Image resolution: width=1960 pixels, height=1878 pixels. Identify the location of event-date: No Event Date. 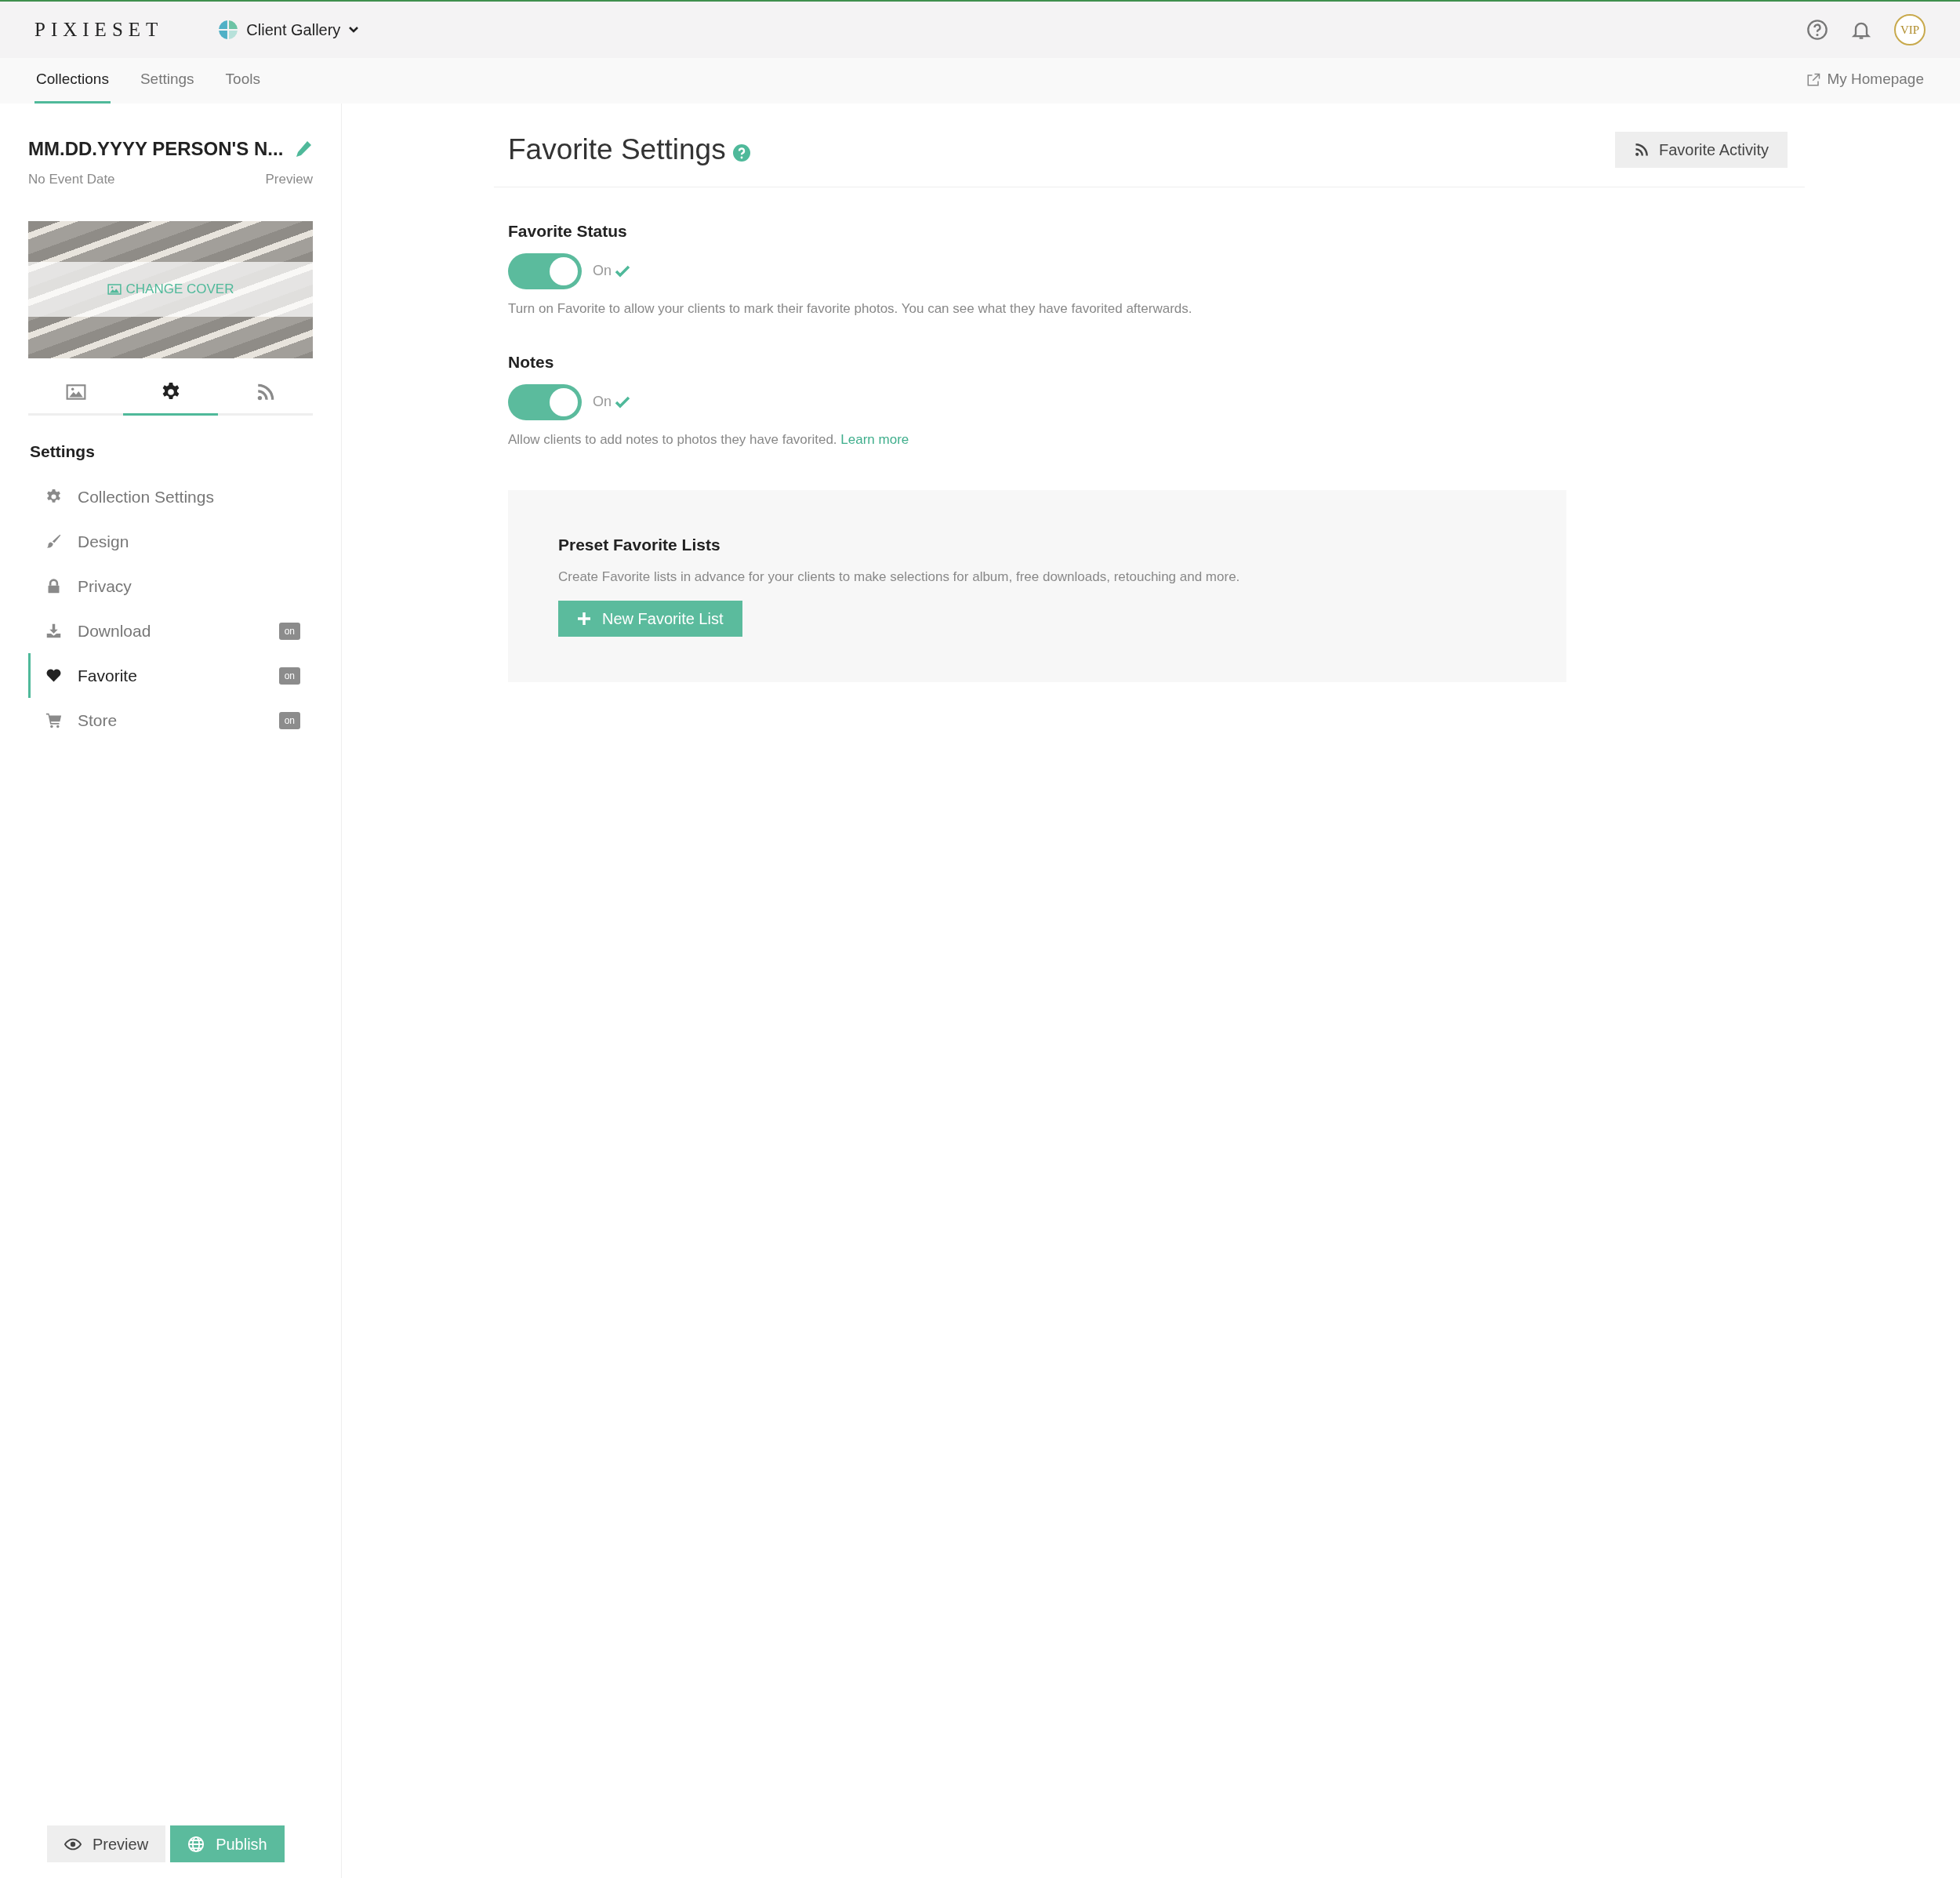
(71, 179).